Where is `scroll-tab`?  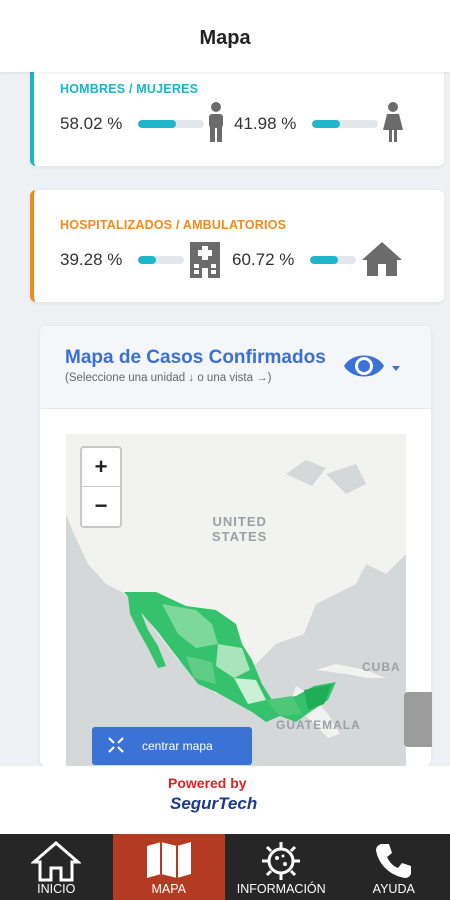 scroll-tab is located at coordinates (418, 719).